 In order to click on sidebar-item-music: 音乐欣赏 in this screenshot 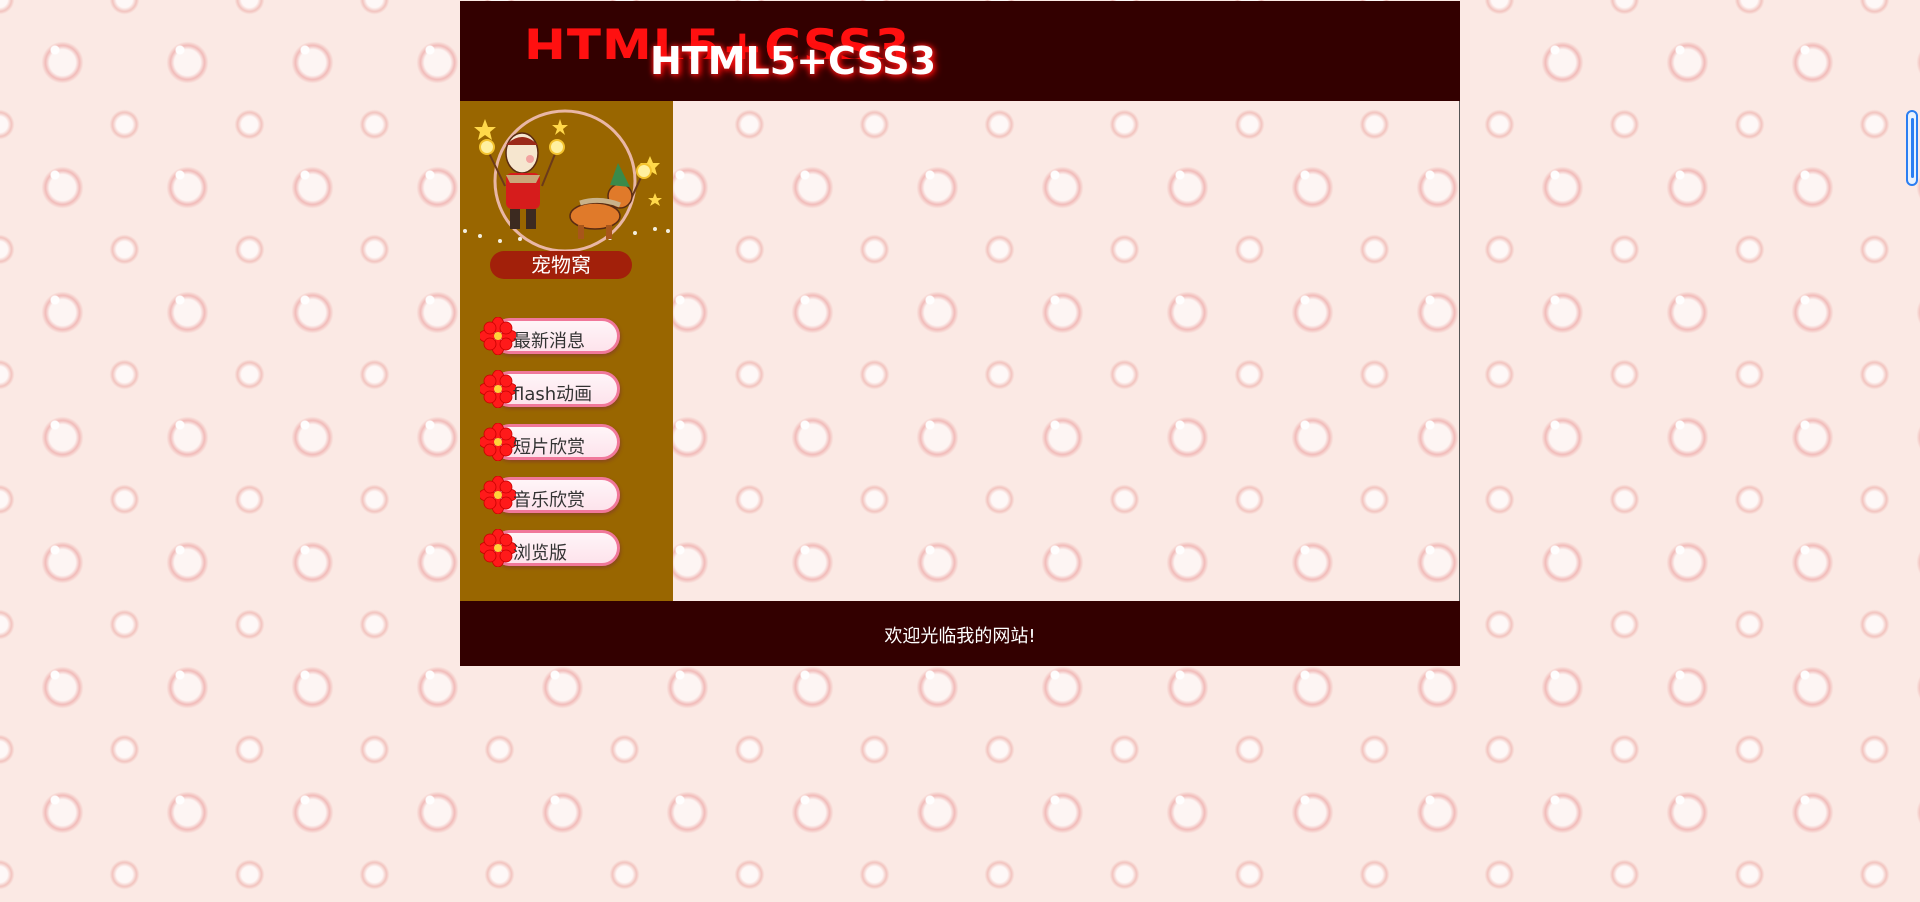, I will do `click(552, 496)`.